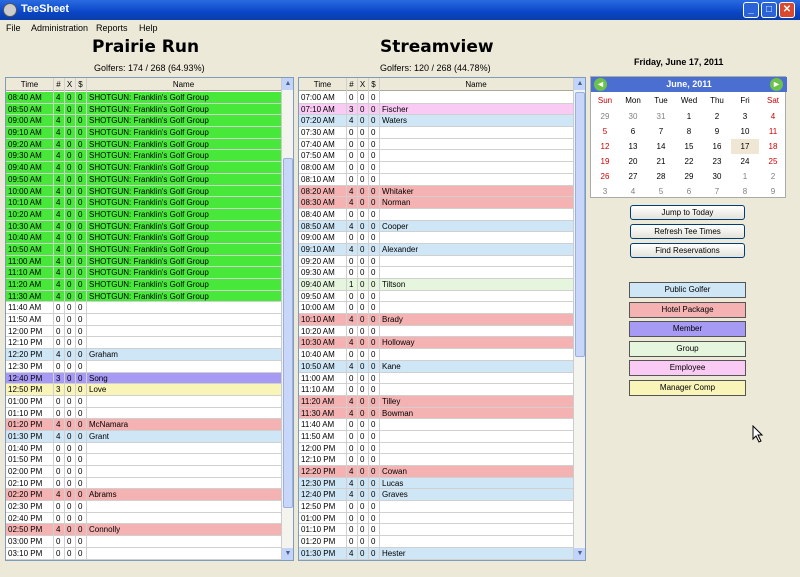  Describe the element at coordinates (661, 176) in the screenshot. I see `calendar-day: 28` at that location.